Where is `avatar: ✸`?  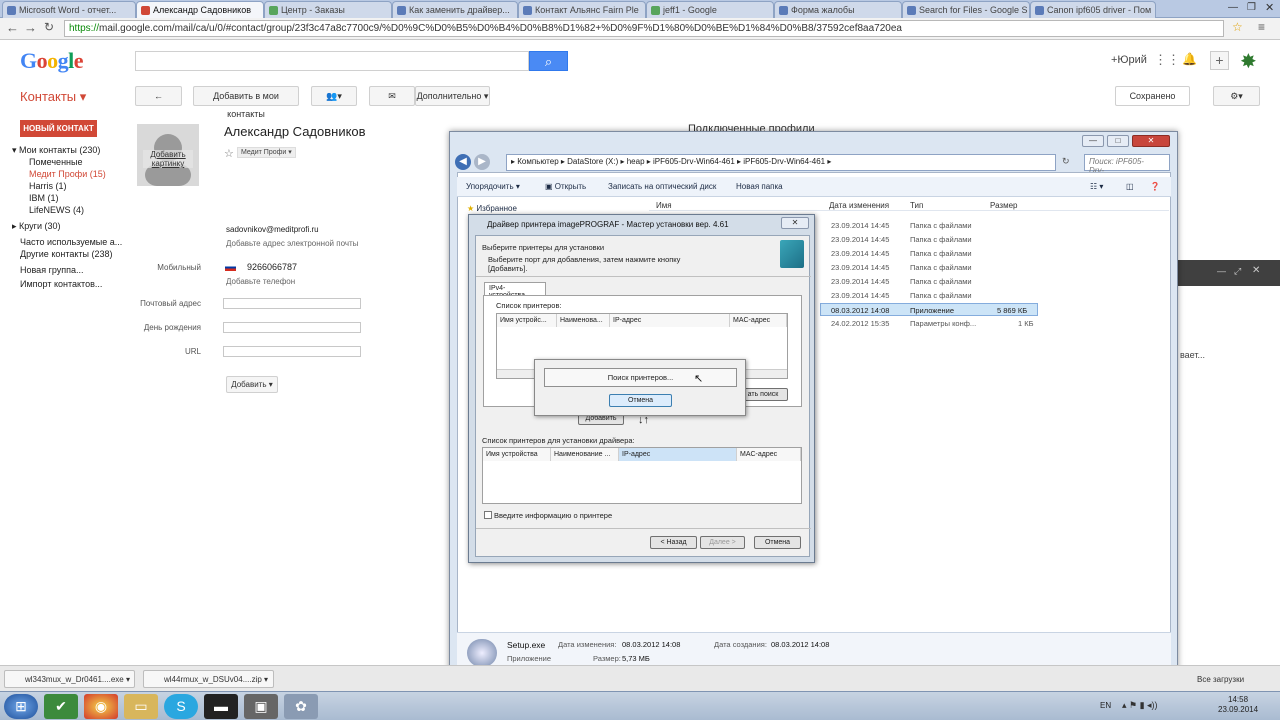 avatar: ✸ is located at coordinates (1248, 61).